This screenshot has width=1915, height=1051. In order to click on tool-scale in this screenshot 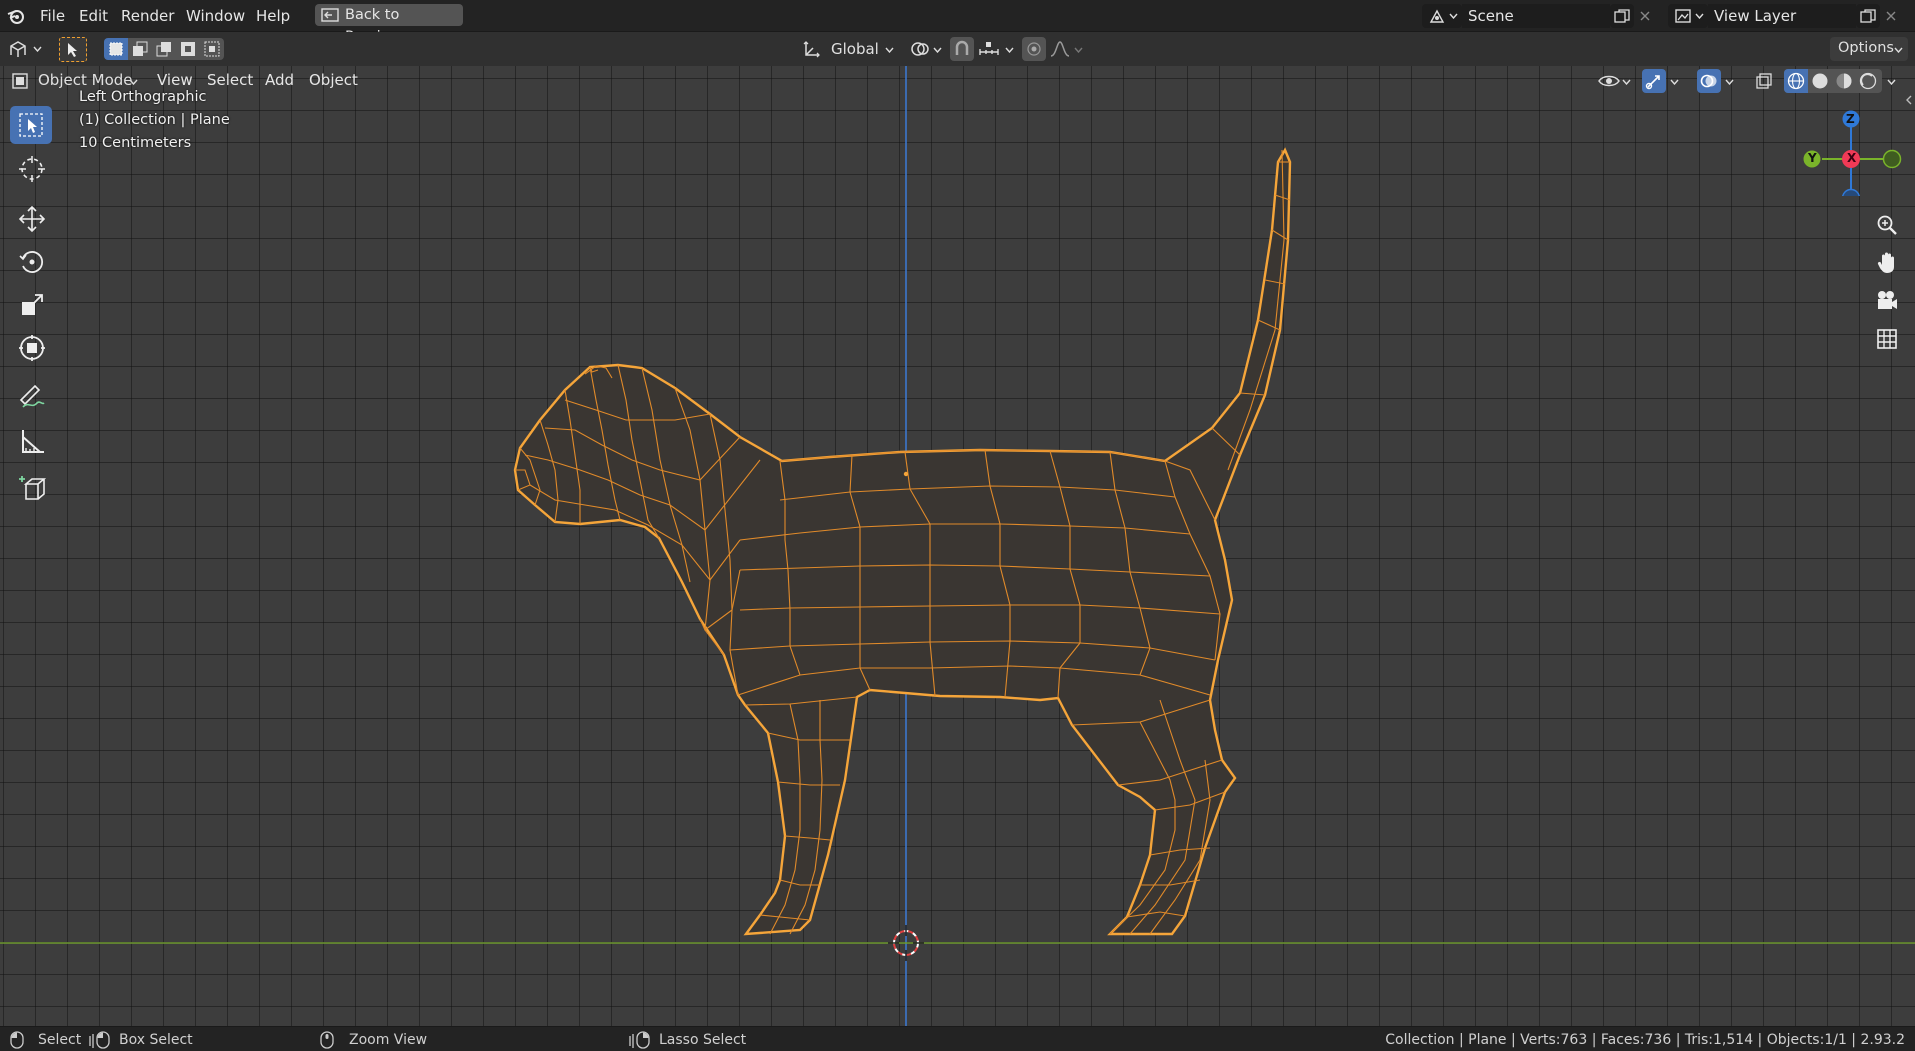, I will do `click(31, 305)`.